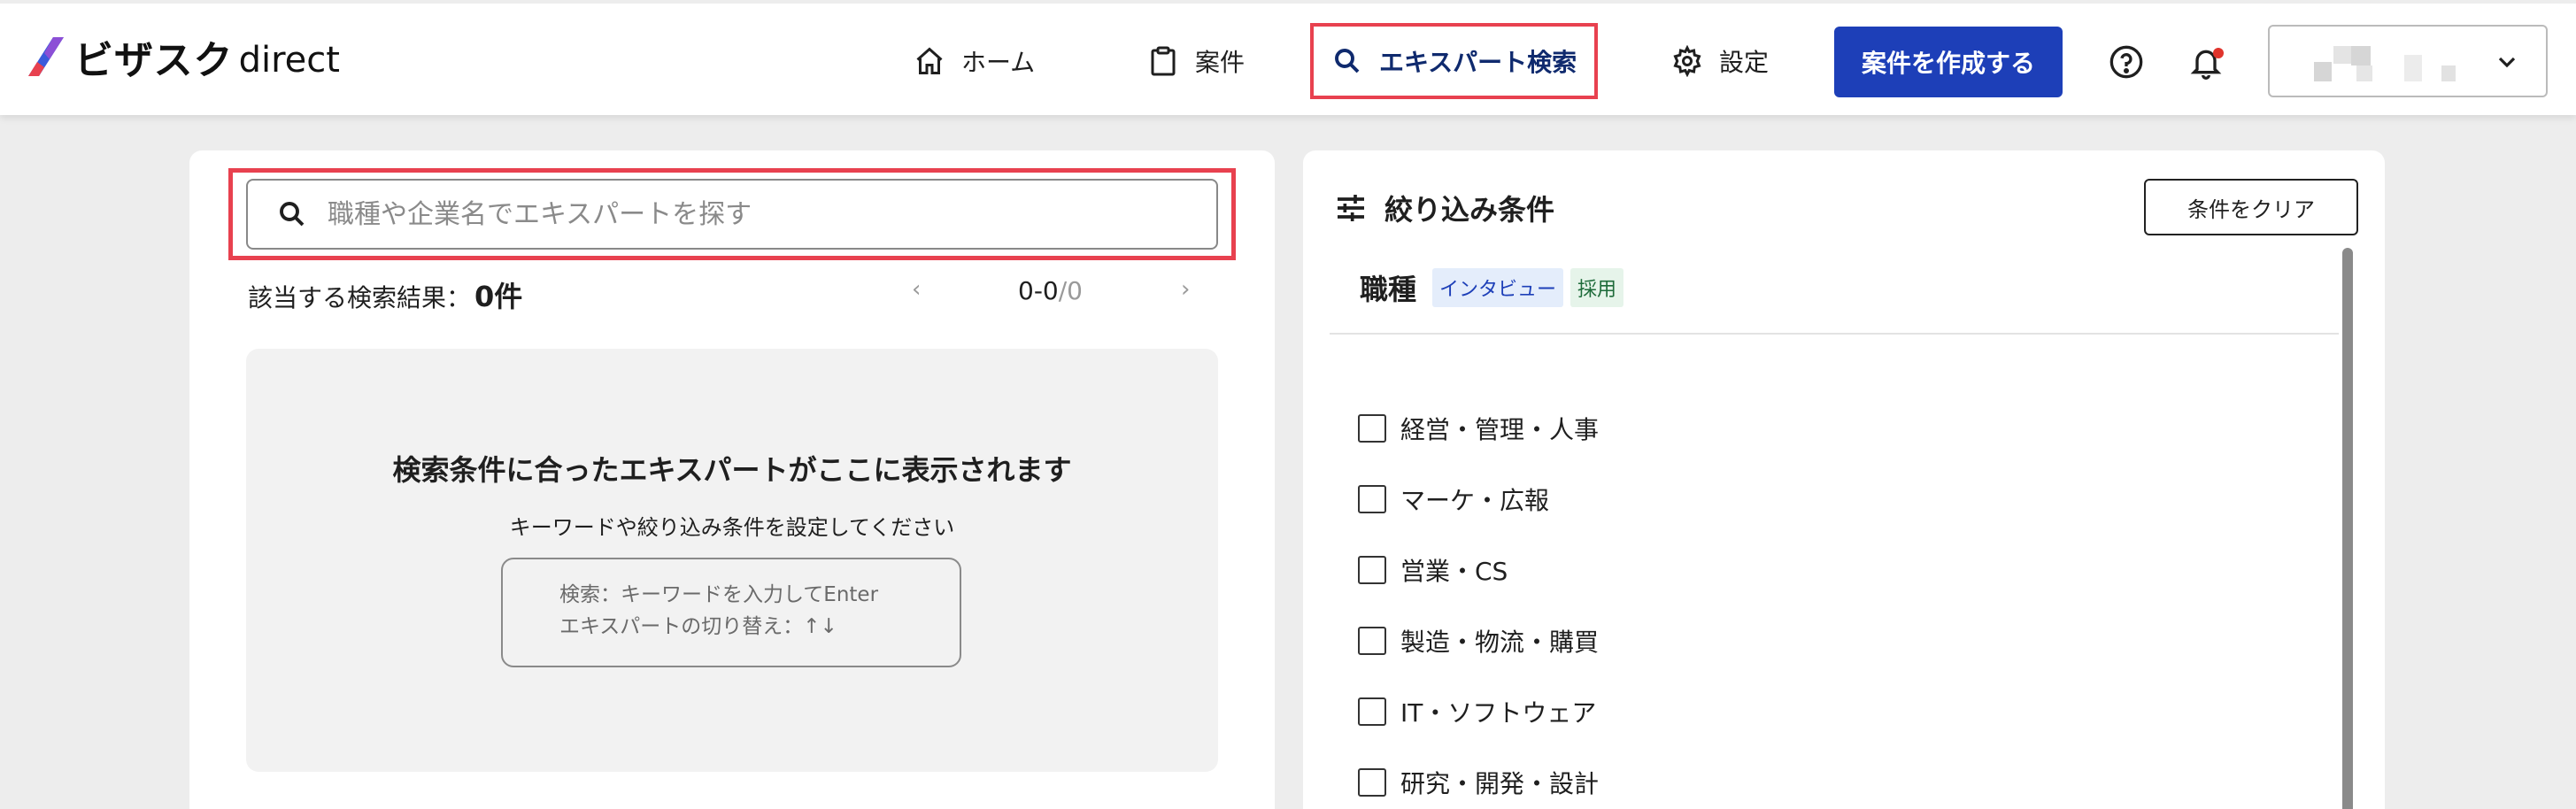 Image resolution: width=2576 pixels, height=809 pixels. I want to click on top-header: ビザスク direct ホーム 案件 エキスパート検索 設定 案件を作成する, so click(1288, 57).